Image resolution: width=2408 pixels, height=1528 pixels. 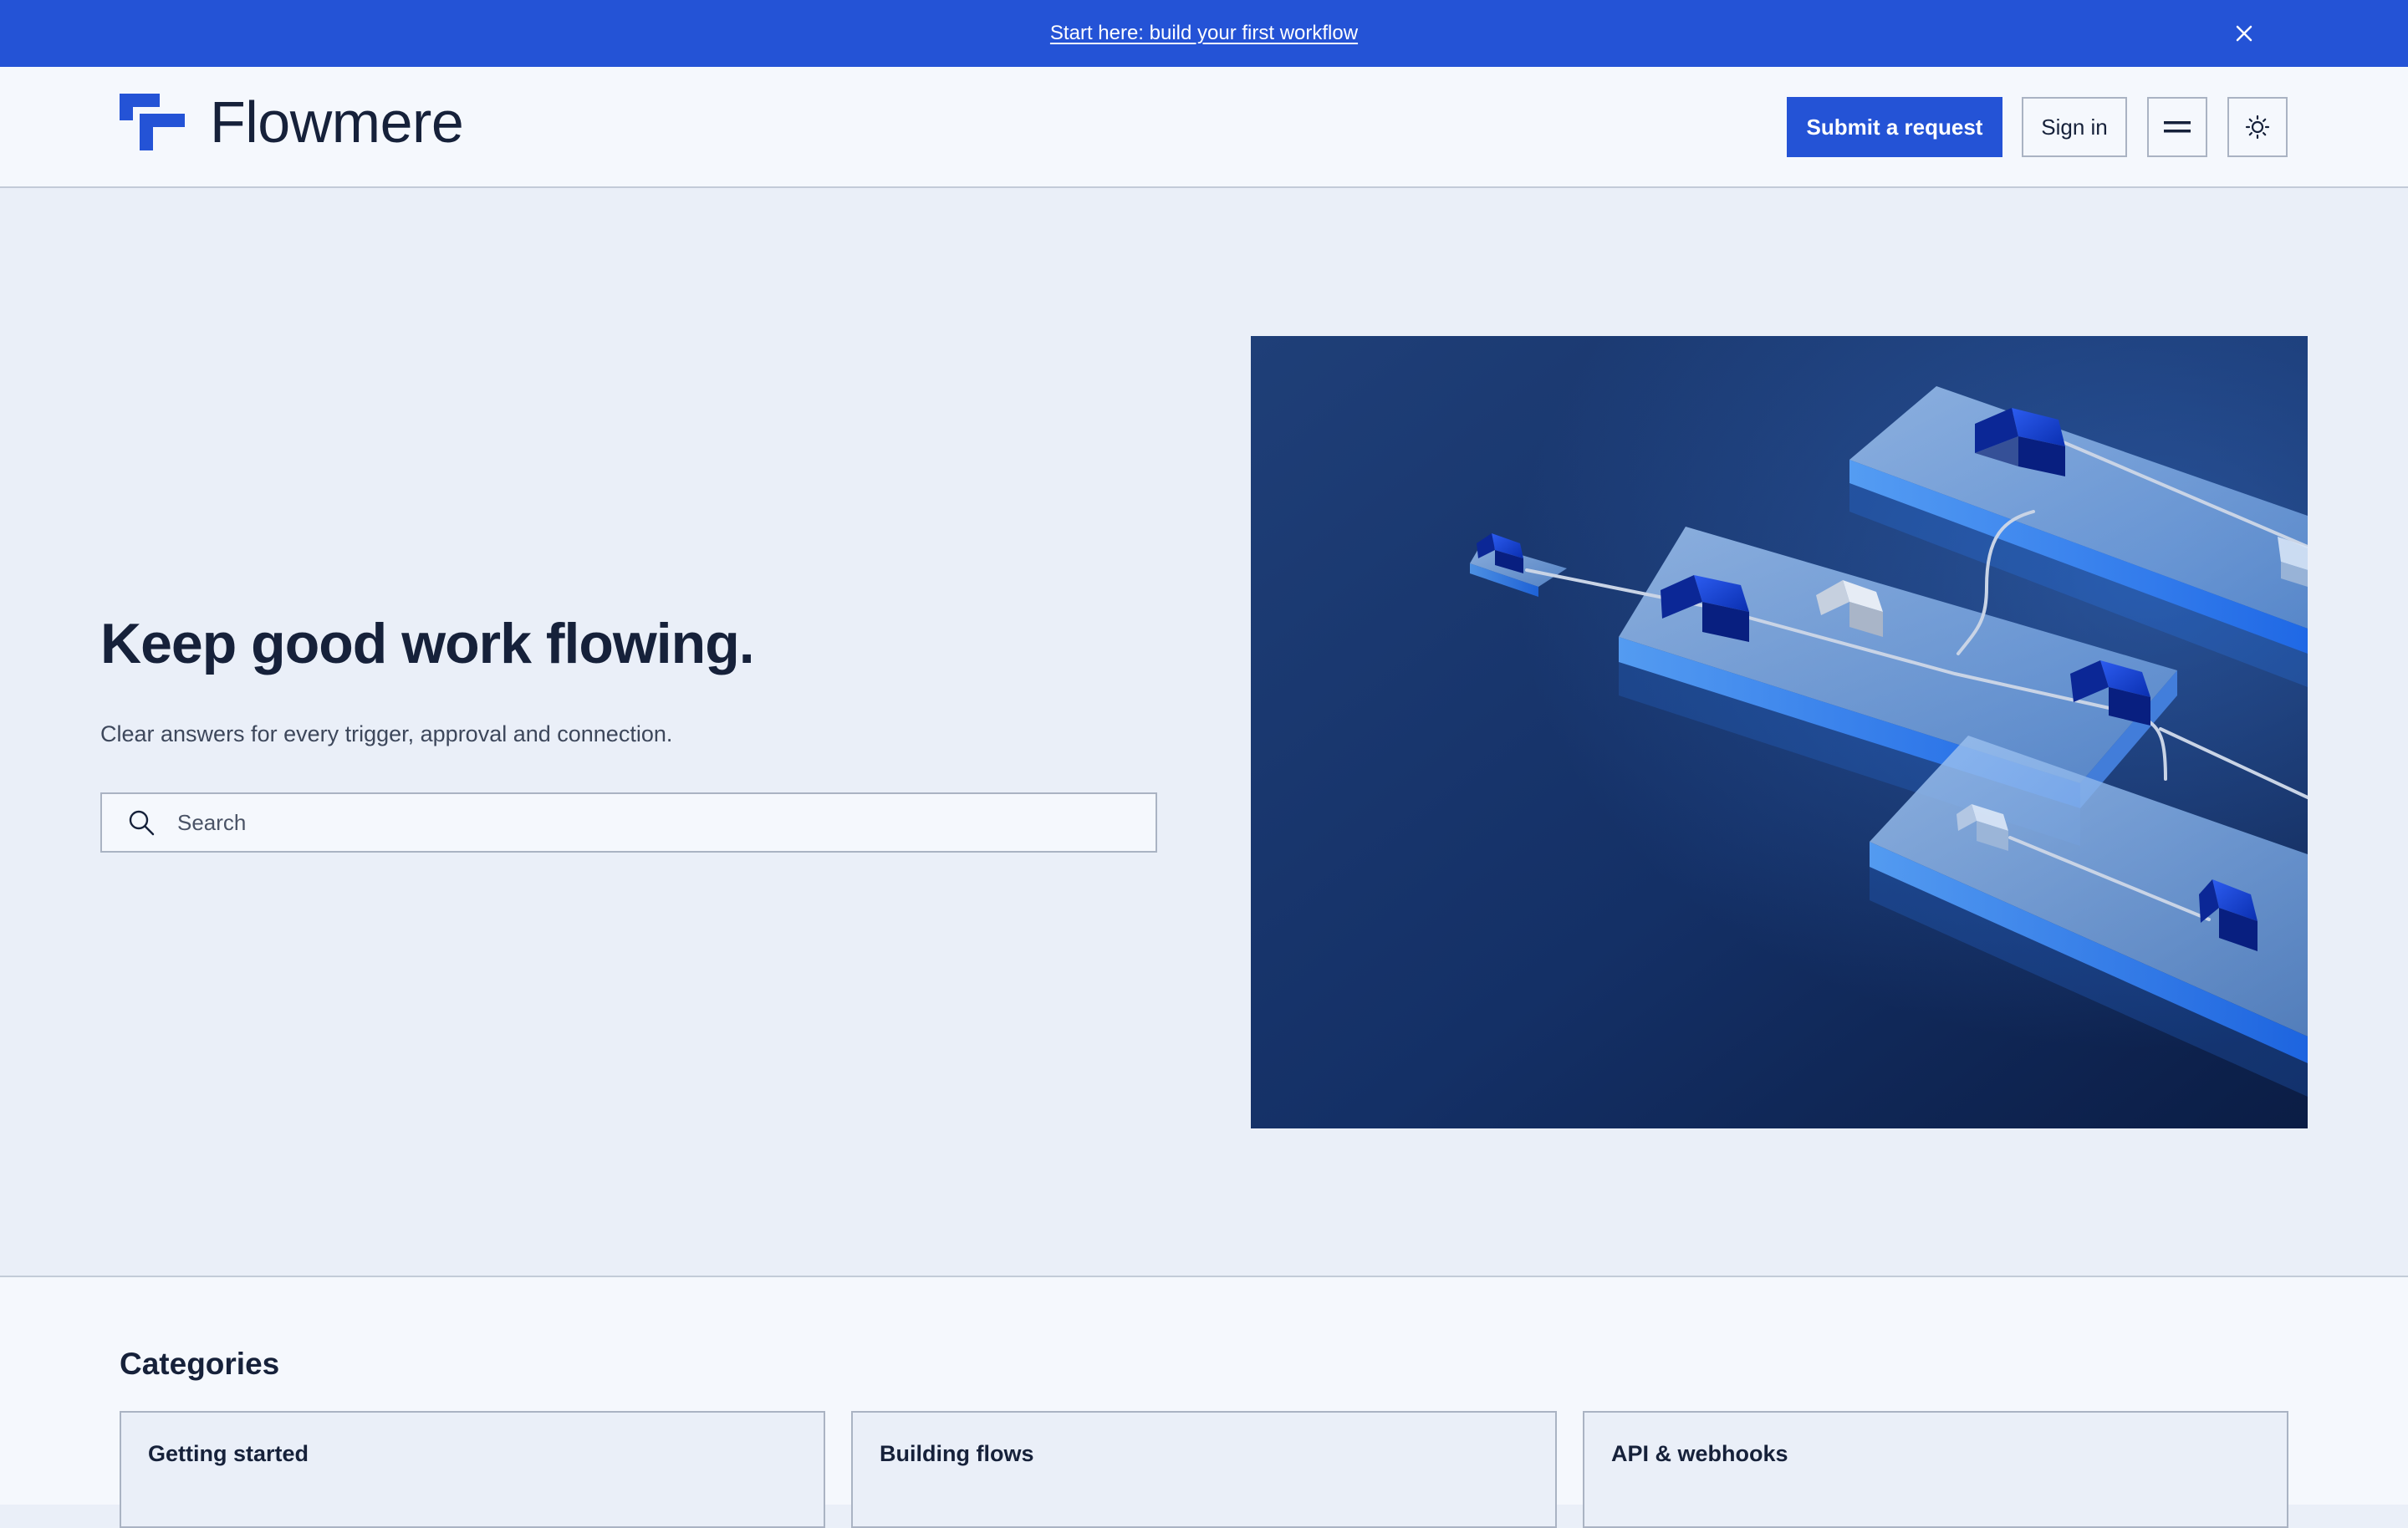 I want to click on menu-icon, so click(x=2177, y=127).